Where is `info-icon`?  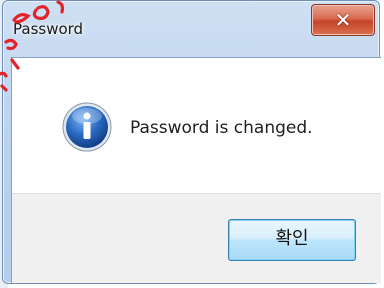
info-icon is located at coordinates (87, 127).